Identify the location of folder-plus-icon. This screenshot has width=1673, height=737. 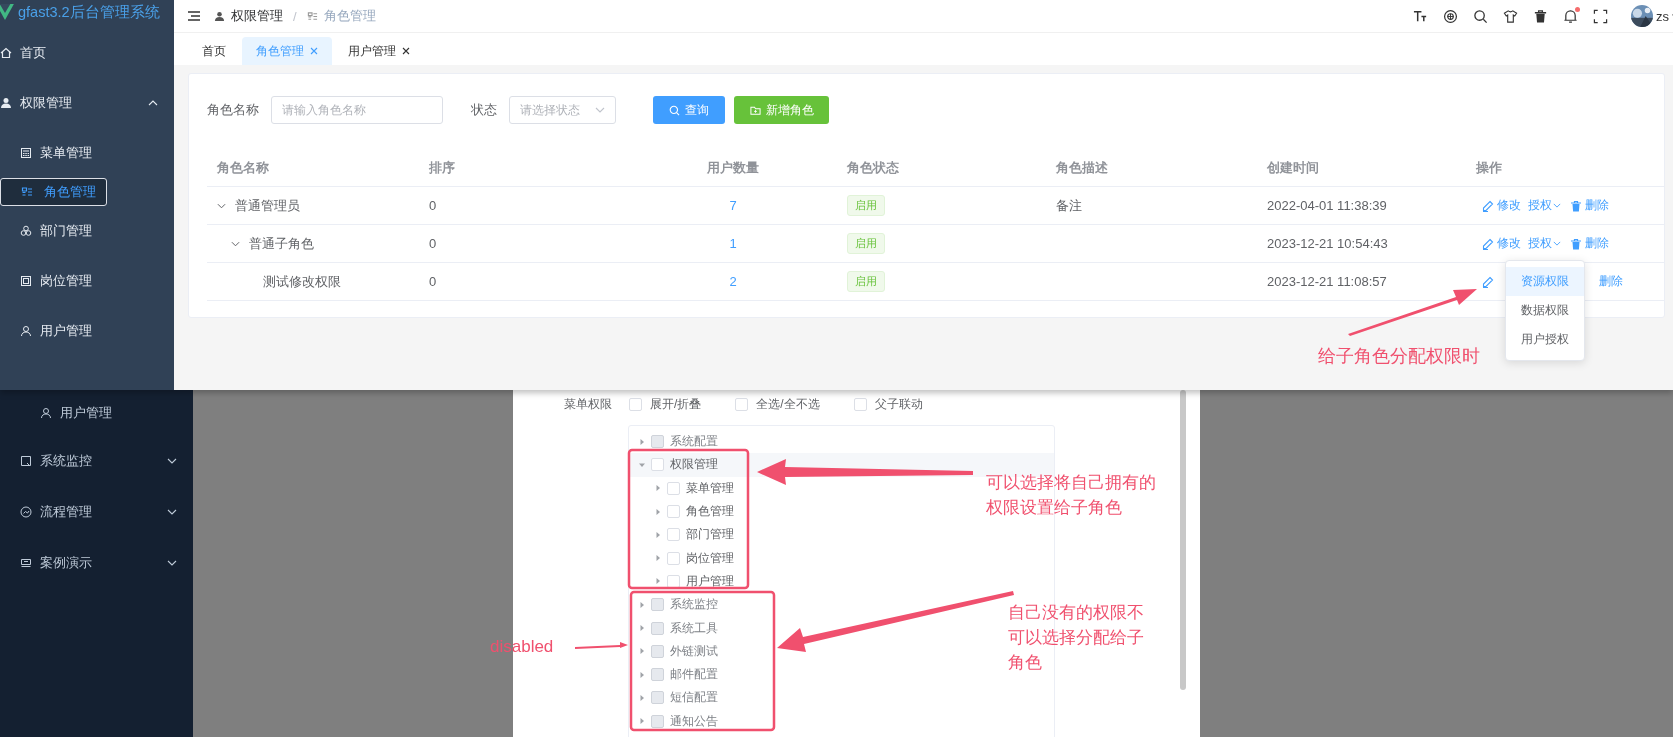
(755, 110).